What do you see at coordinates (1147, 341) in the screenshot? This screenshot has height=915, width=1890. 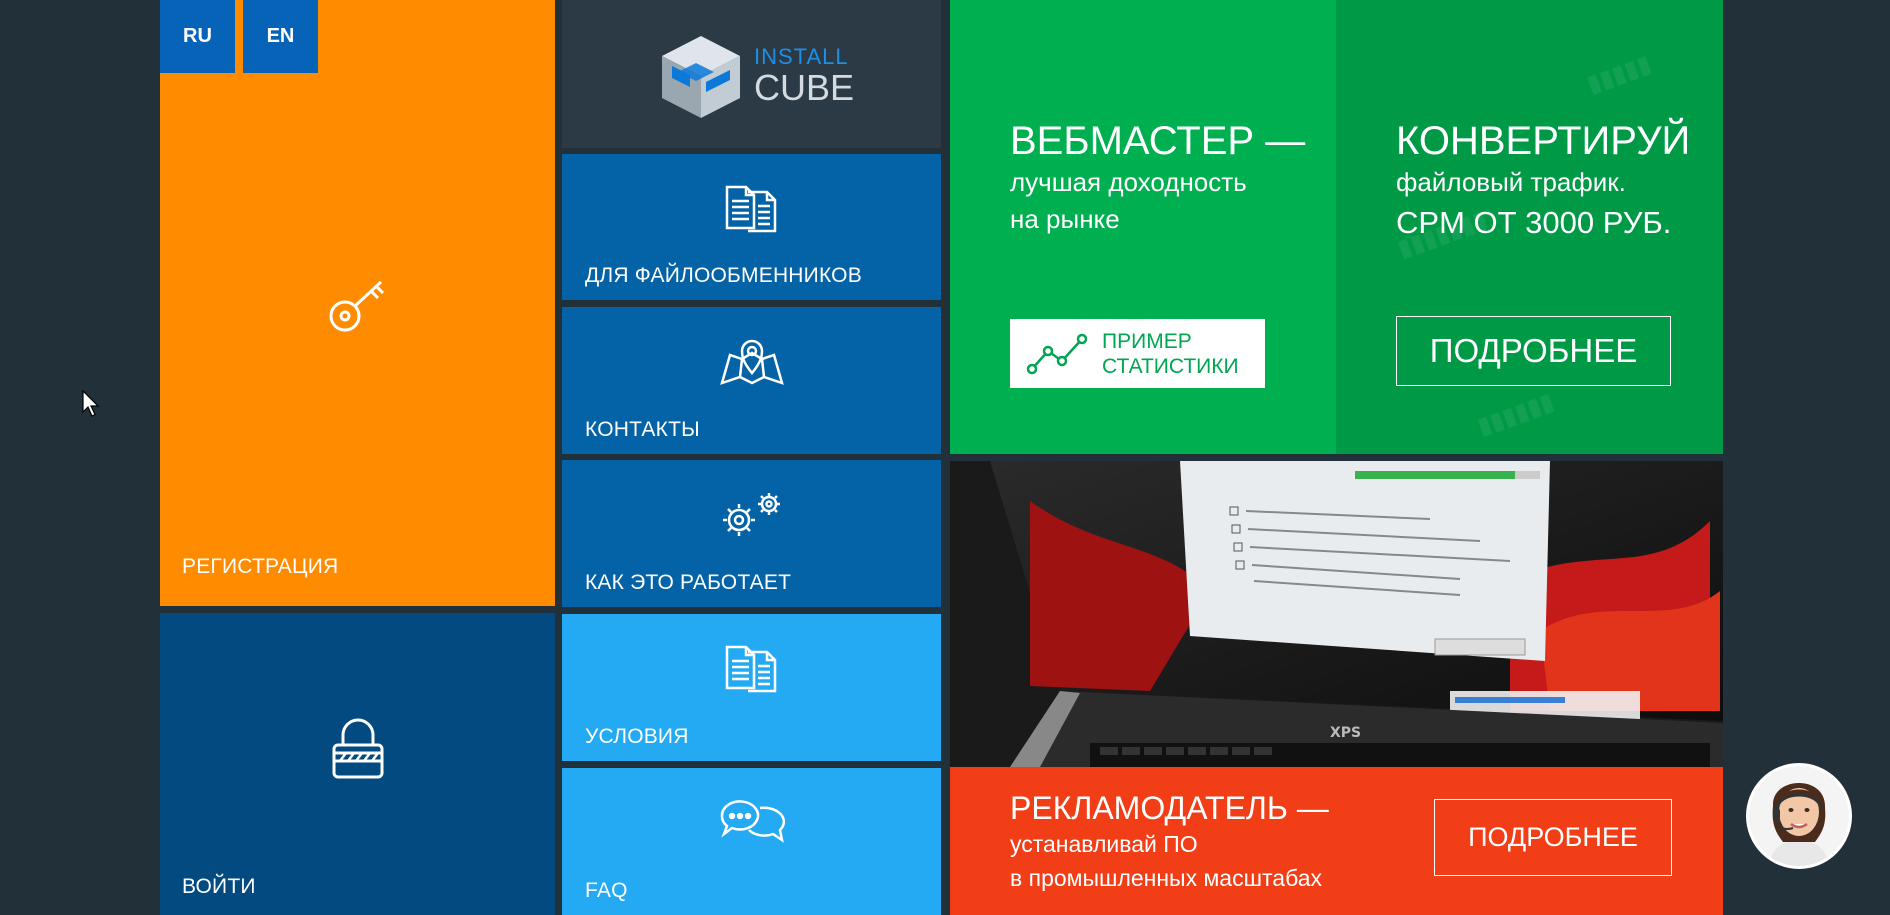 I see `stats-btn-line1: ПРИМЕР` at bounding box center [1147, 341].